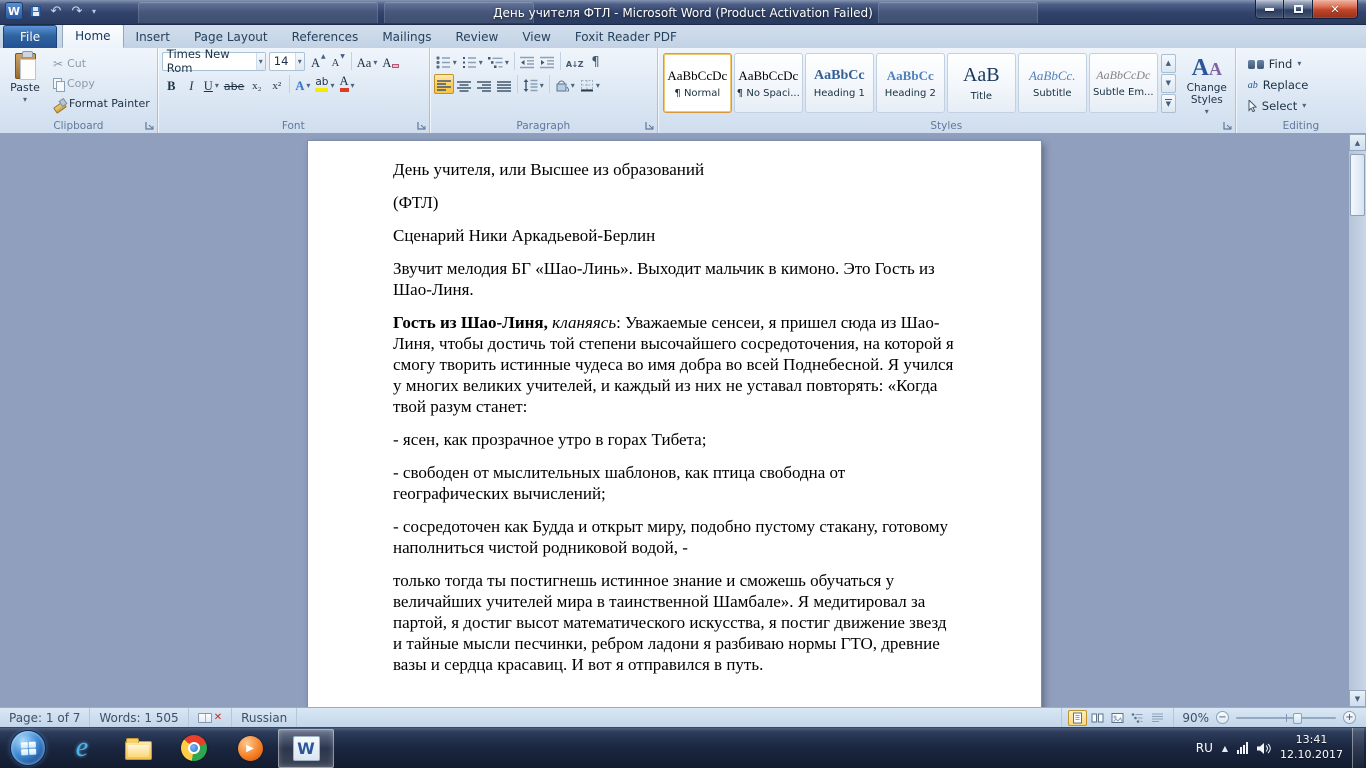 This screenshot has height=768, width=1366. What do you see at coordinates (1243, 748) in the screenshot?
I see `network-icon` at bounding box center [1243, 748].